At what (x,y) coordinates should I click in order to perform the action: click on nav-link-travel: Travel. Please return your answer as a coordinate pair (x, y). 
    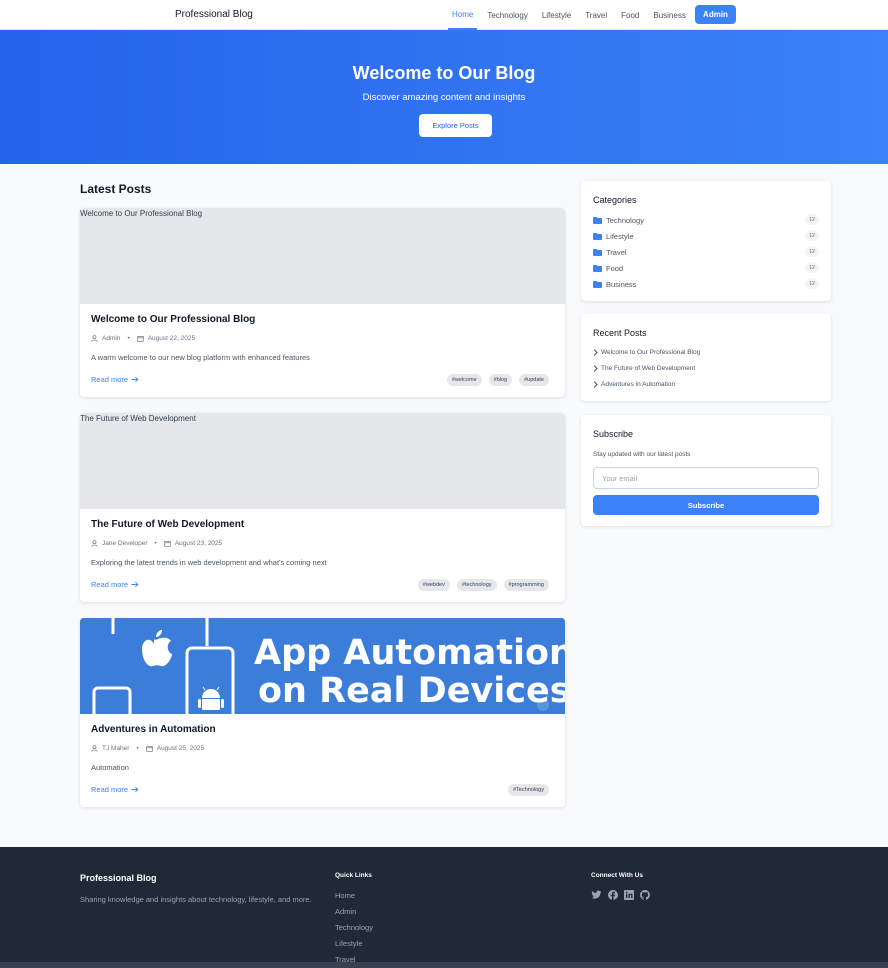
    Looking at the image, I should click on (596, 15).